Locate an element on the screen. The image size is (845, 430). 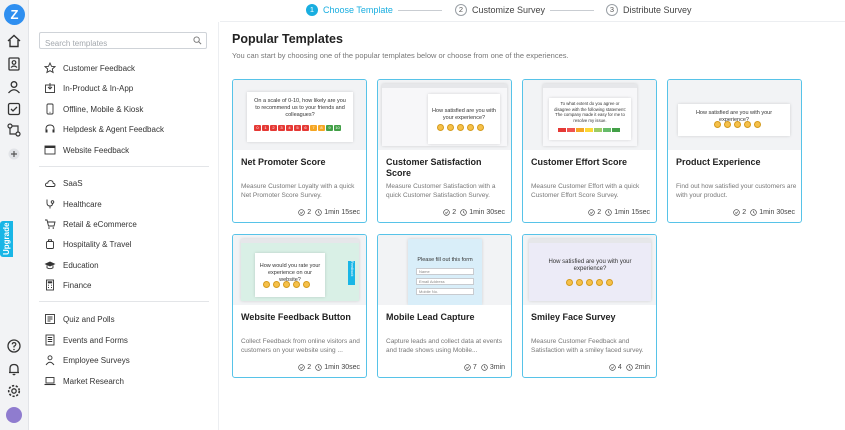
step-connector is located at coordinates (420, 10).